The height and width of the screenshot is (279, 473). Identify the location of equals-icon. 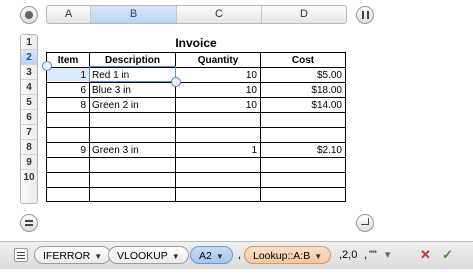
(29, 221).